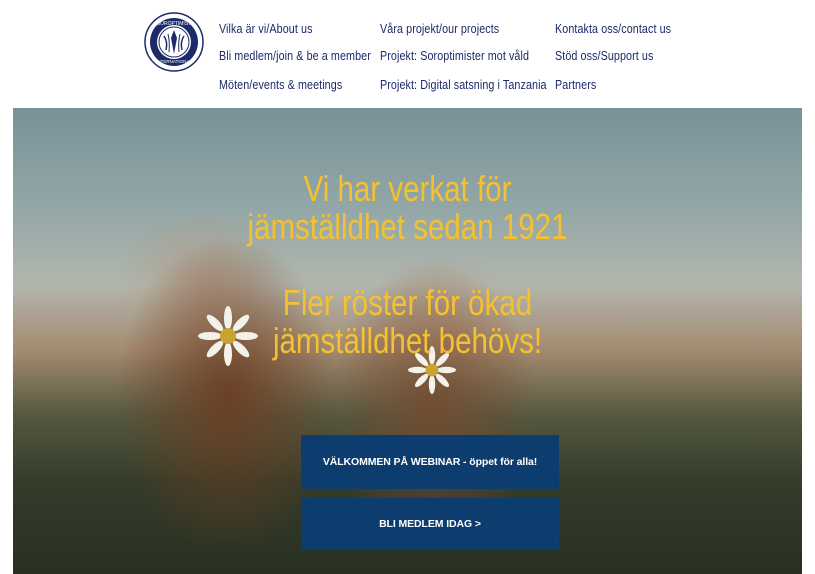 Image resolution: width=815 pixels, height=574 pixels. Describe the element at coordinates (407, 302) in the screenshot. I see `headline-secondary-line1: Fler röster för ökad` at that location.